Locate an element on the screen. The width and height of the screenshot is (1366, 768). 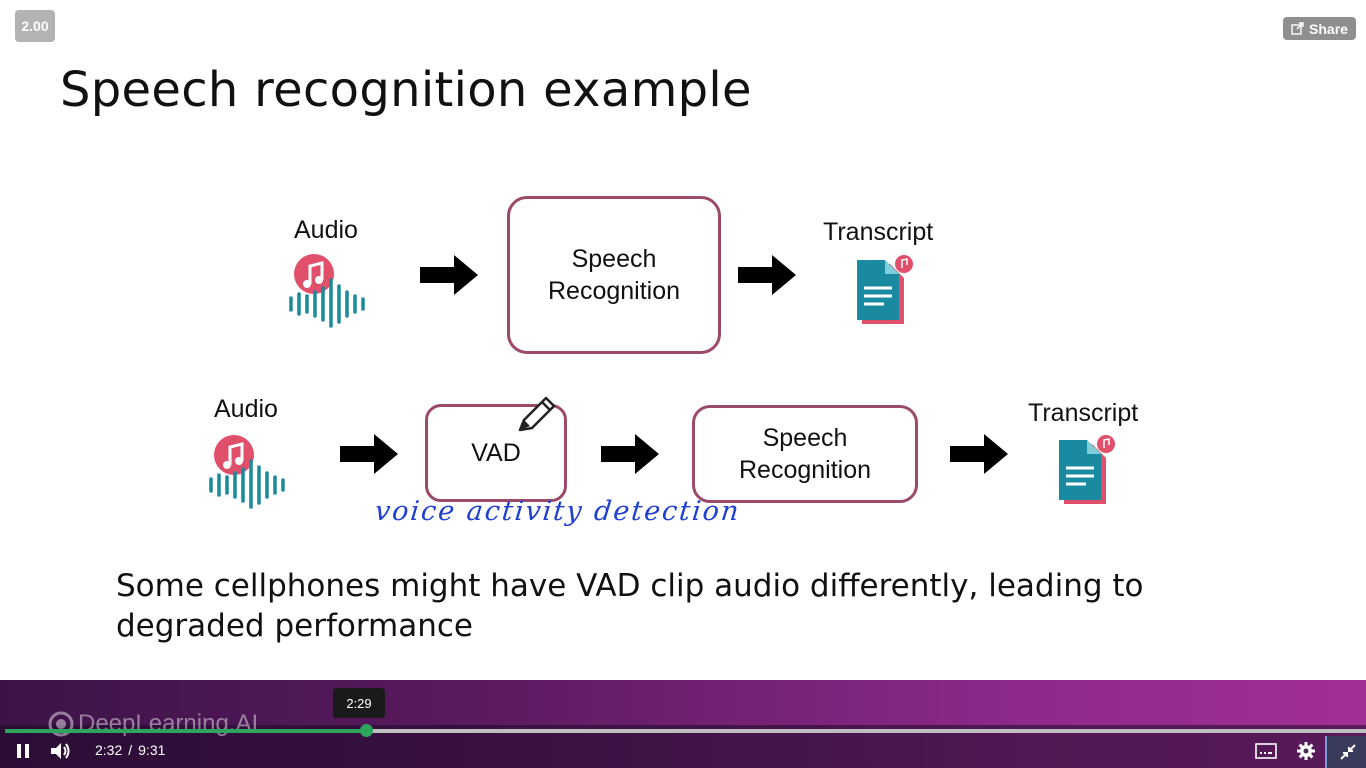
brand-name: DeepLearning.AI is located at coordinates (168, 723).